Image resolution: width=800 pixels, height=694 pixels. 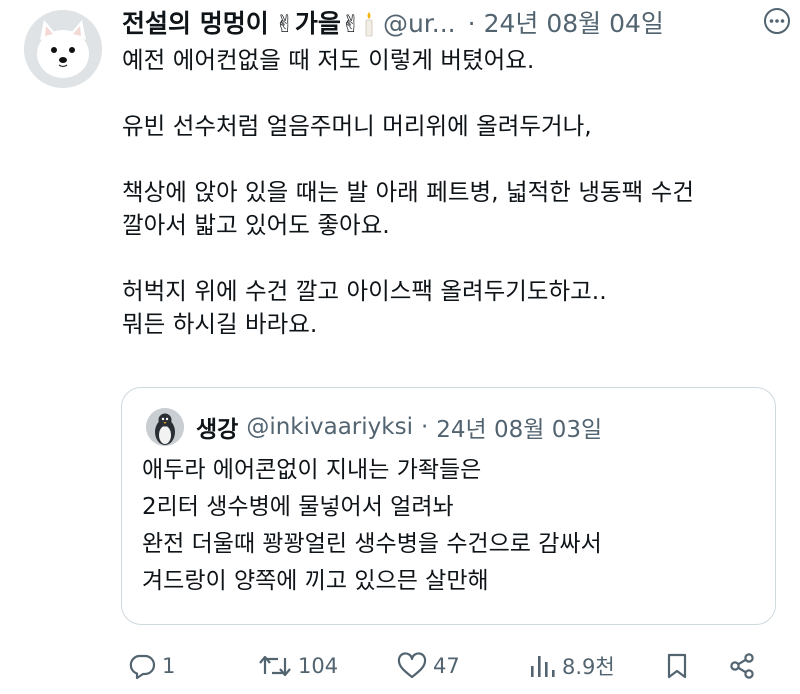 I want to click on quote-header: 생강 @inkivaariyksi · 24년 08월 03일, so click(x=399, y=427).